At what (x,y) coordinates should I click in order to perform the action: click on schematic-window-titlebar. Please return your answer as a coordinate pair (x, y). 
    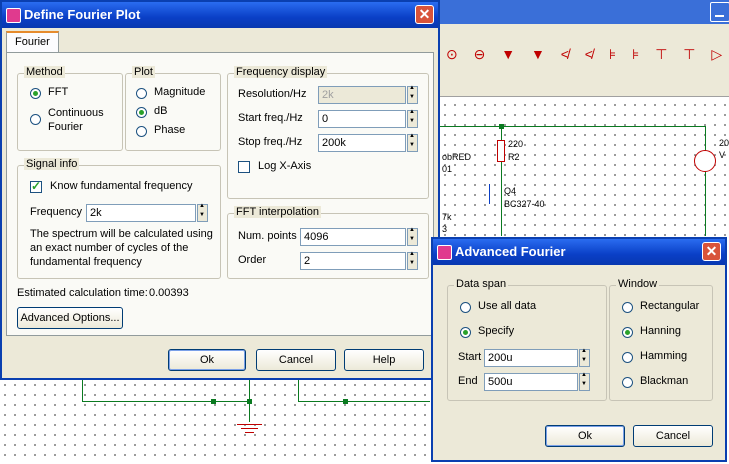
    Looking at the image, I should click on (584, 12).